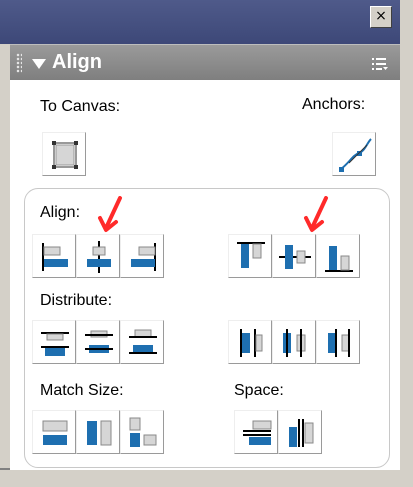 The width and height of the screenshot is (413, 487). I want to click on distribute-vertical-center-button, so click(98, 342).